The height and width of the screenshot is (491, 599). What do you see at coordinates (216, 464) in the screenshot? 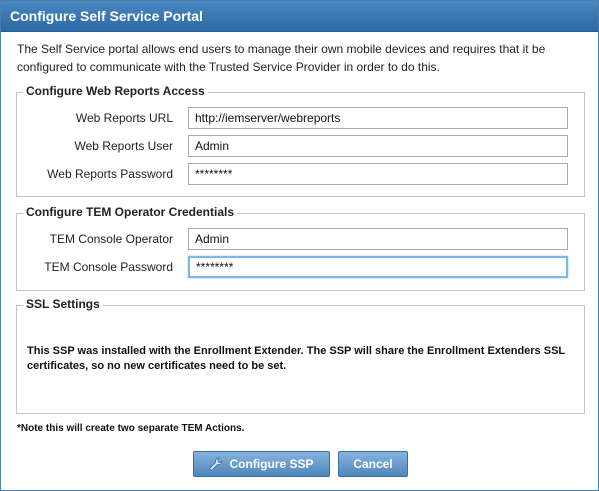
I see `wrench-icon` at bounding box center [216, 464].